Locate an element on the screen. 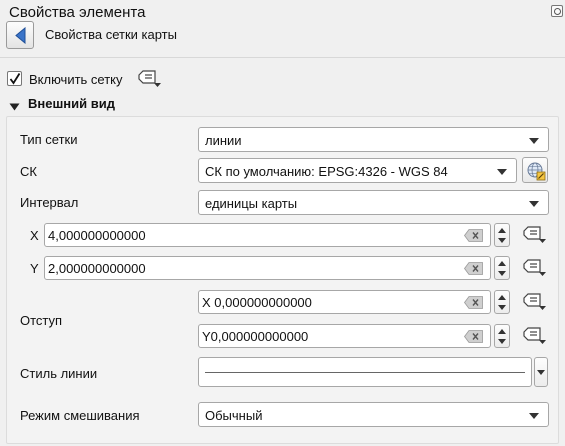 Image resolution: width=565 pixels, height=446 pixels. crs-value: СК по умолчанию: EPSG:4326 - WGS 84 is located at coordinates (326, 171).